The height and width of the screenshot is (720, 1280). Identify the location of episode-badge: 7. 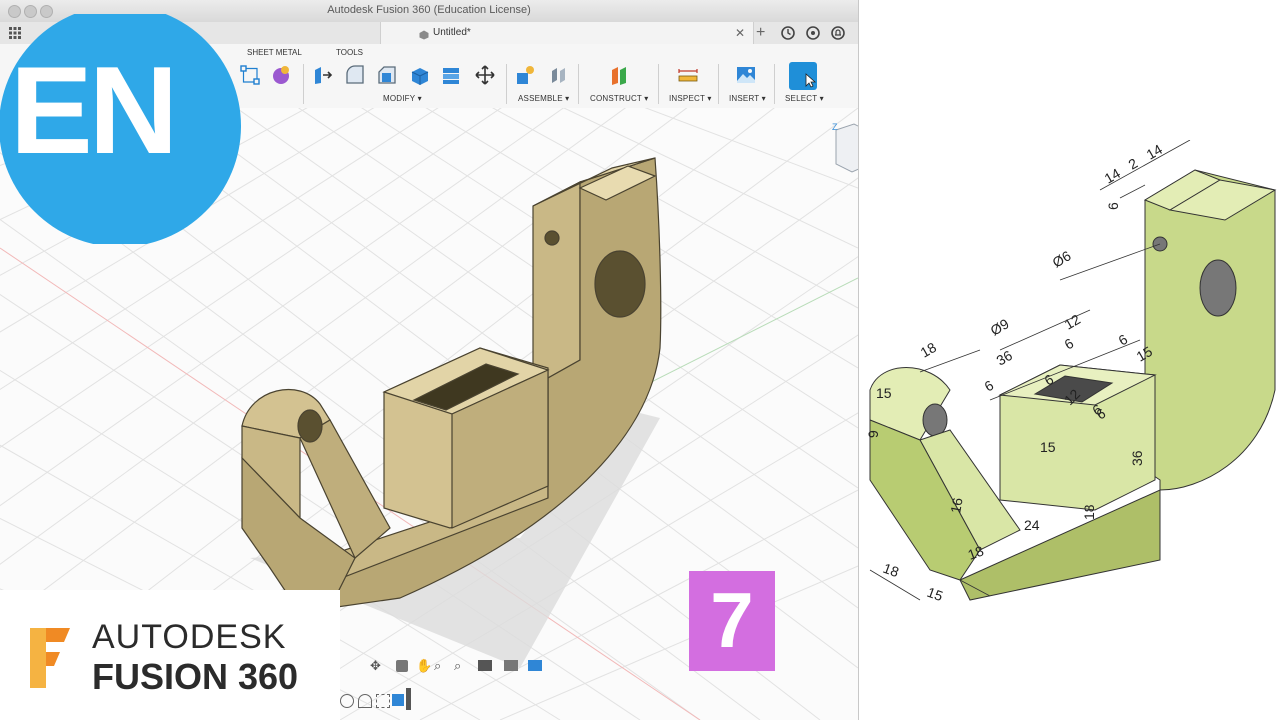
(732, 621).